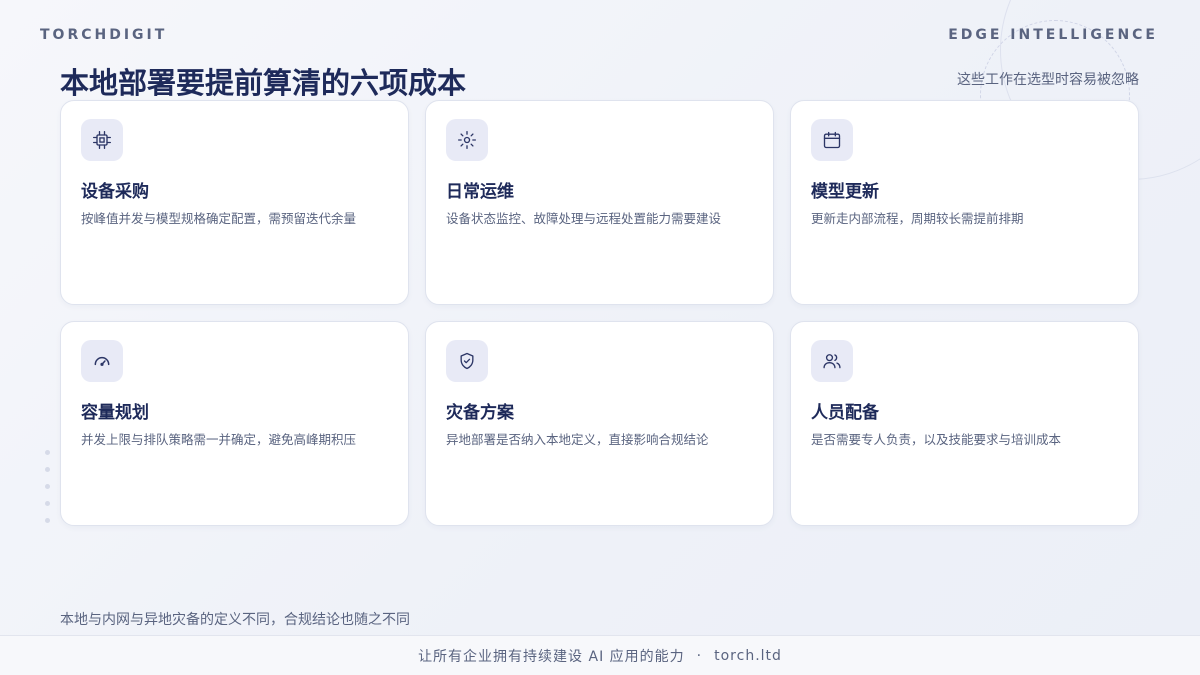  Describe the element at coordinates (102, 361) in the screenshot. I see `gauge-icon` at that location.